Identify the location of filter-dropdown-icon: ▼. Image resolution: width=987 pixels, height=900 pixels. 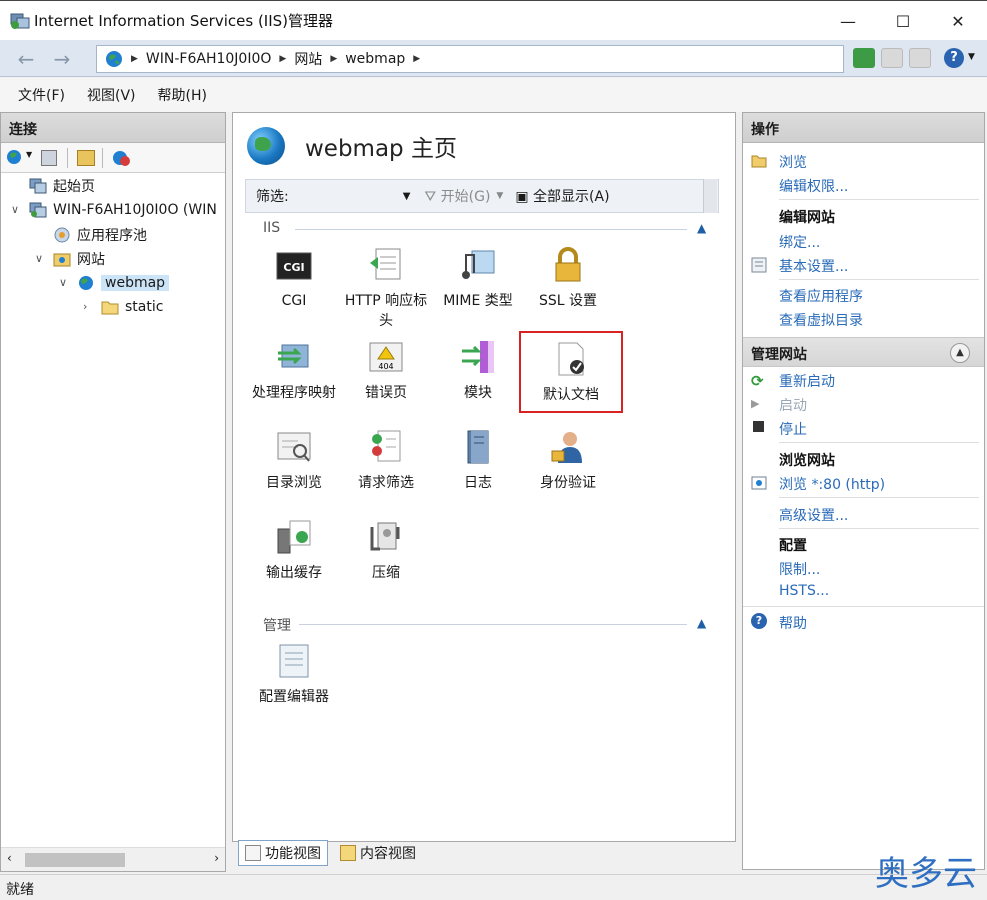
(407, 196).